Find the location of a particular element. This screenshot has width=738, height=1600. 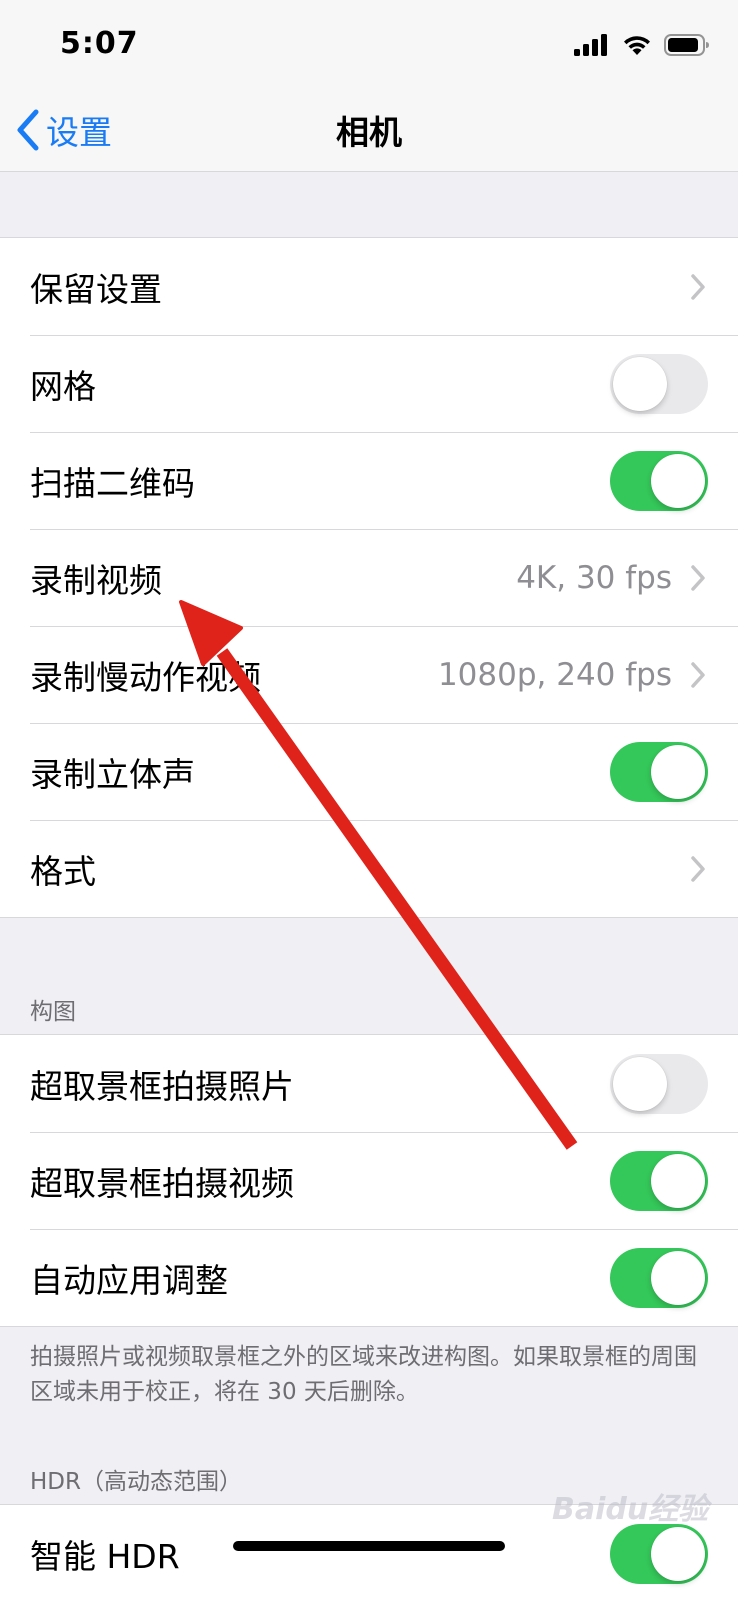

status-icons is located at coordinates (642, 45).